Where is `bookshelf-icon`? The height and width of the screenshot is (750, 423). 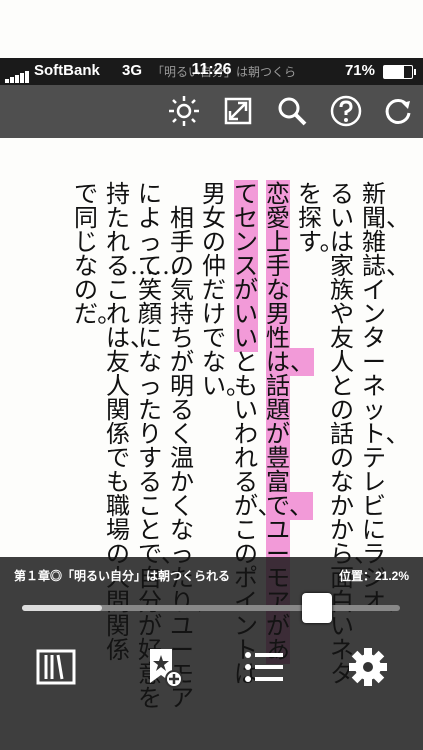
bookshelf-icon is located at coordinates (56, 667).